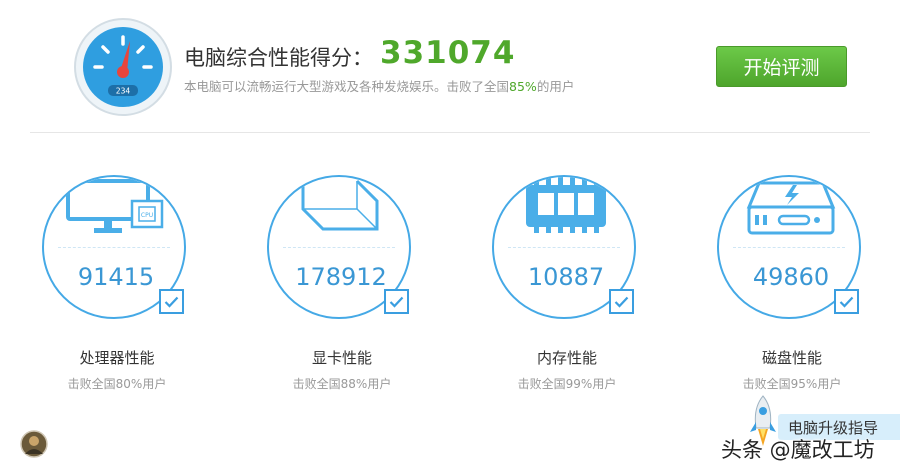 This screenshot has width=900, height=470. What do you see at coordinates (450, 132) in the screenshot?
I see `divider` at bounding box center [450, 132].